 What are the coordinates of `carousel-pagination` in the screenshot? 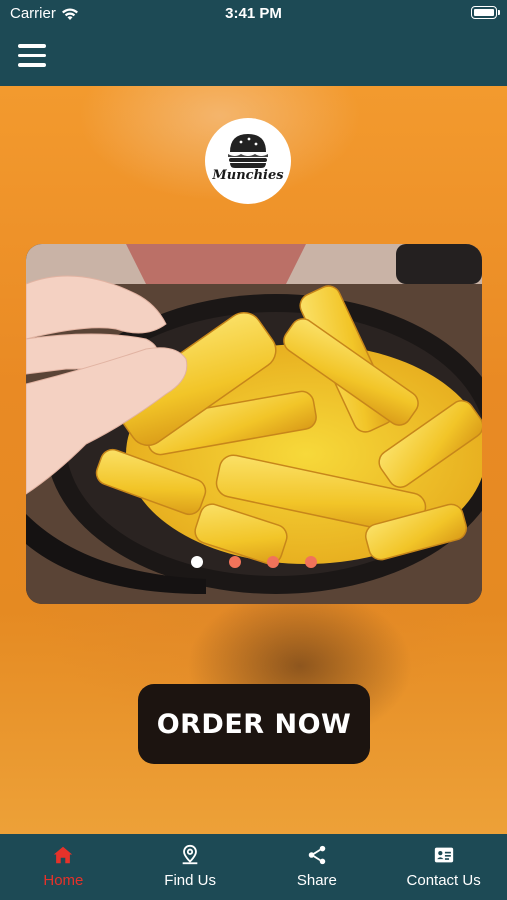 It's located at (254, 562).